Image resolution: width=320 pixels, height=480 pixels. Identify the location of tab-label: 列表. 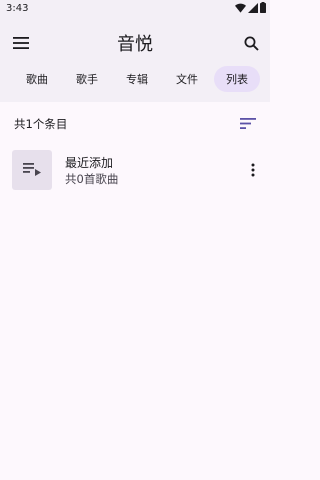
(237, 79).